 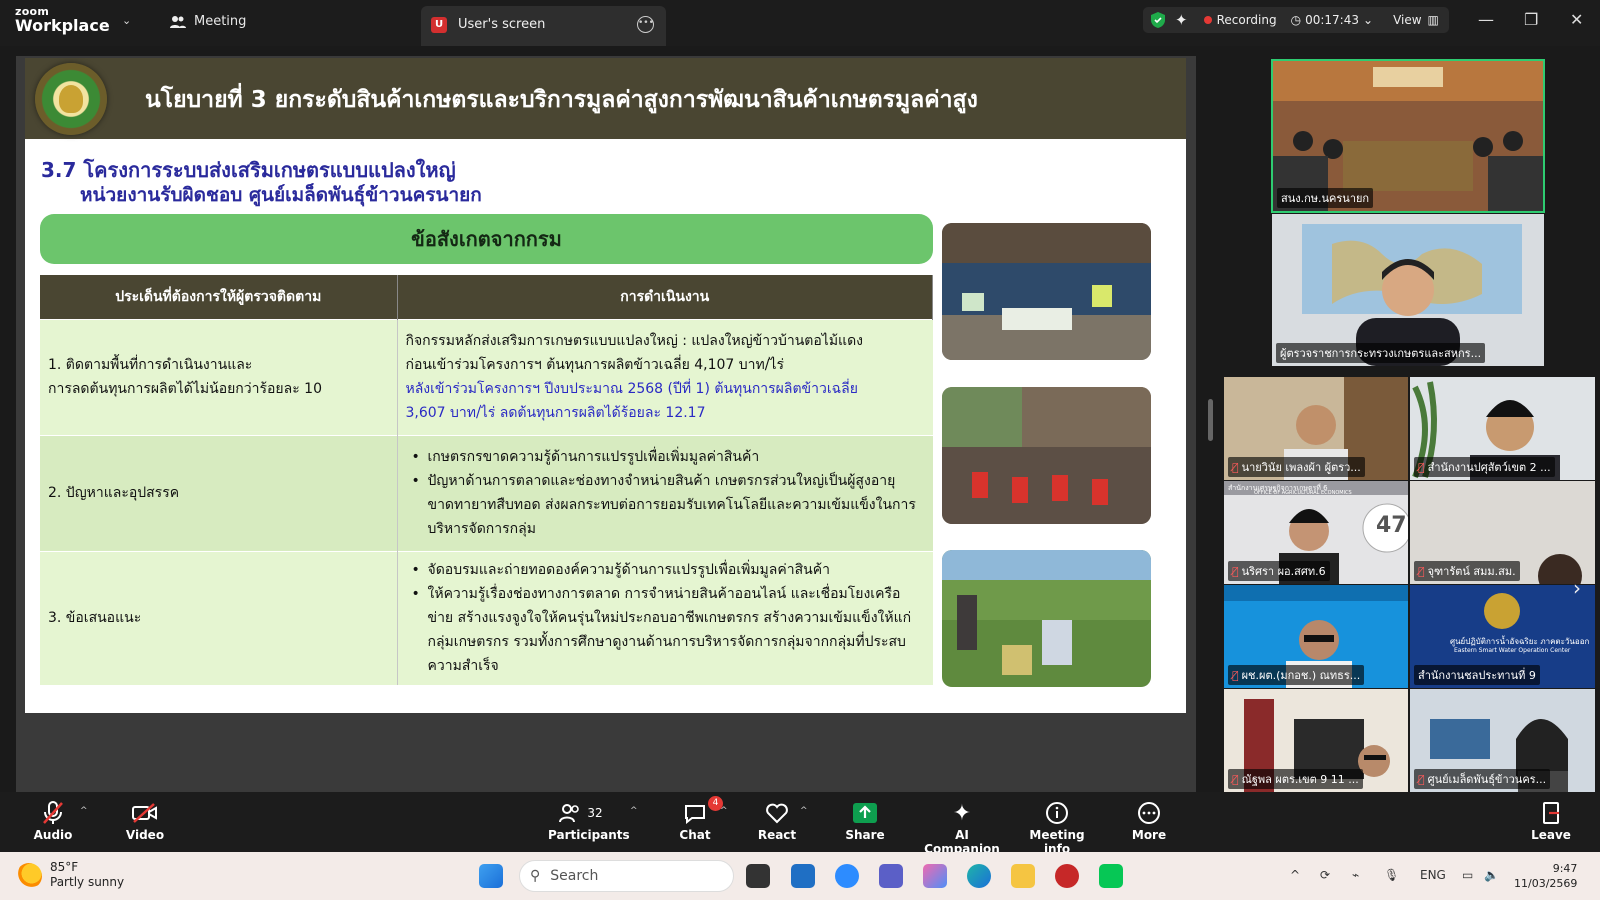 I want to click on display-icon: ▭, so click(x=1467, y=875).